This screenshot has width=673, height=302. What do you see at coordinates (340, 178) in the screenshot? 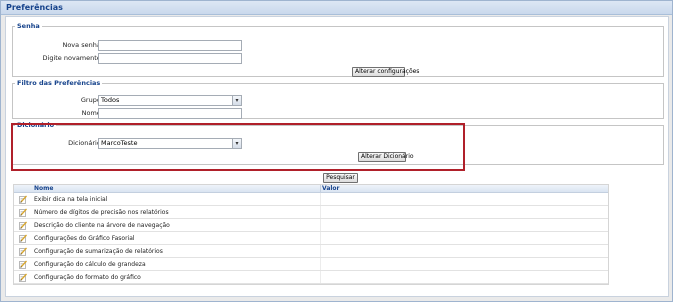
I see `pesquisar-button: Pesquisar` at bounding box center [340, 178].